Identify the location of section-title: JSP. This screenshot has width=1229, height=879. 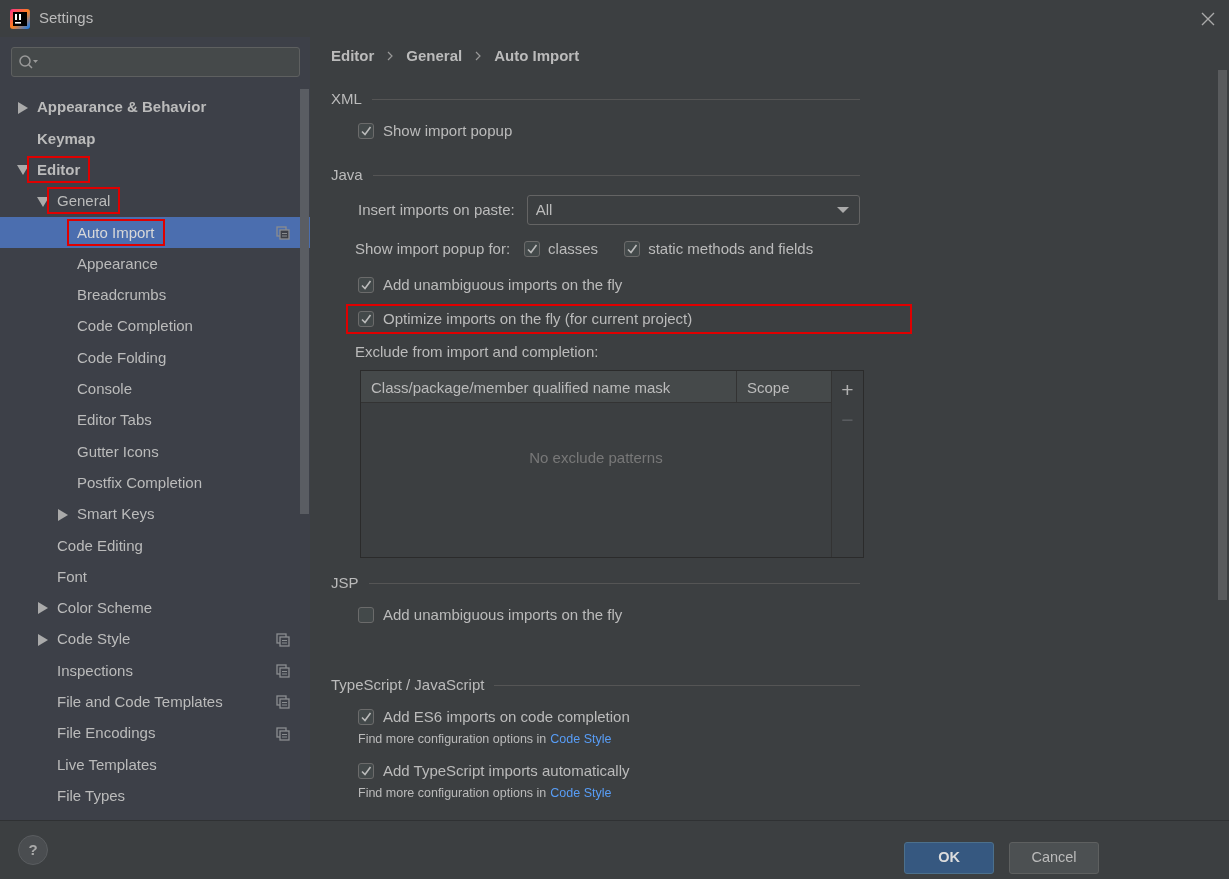
(345, 582).